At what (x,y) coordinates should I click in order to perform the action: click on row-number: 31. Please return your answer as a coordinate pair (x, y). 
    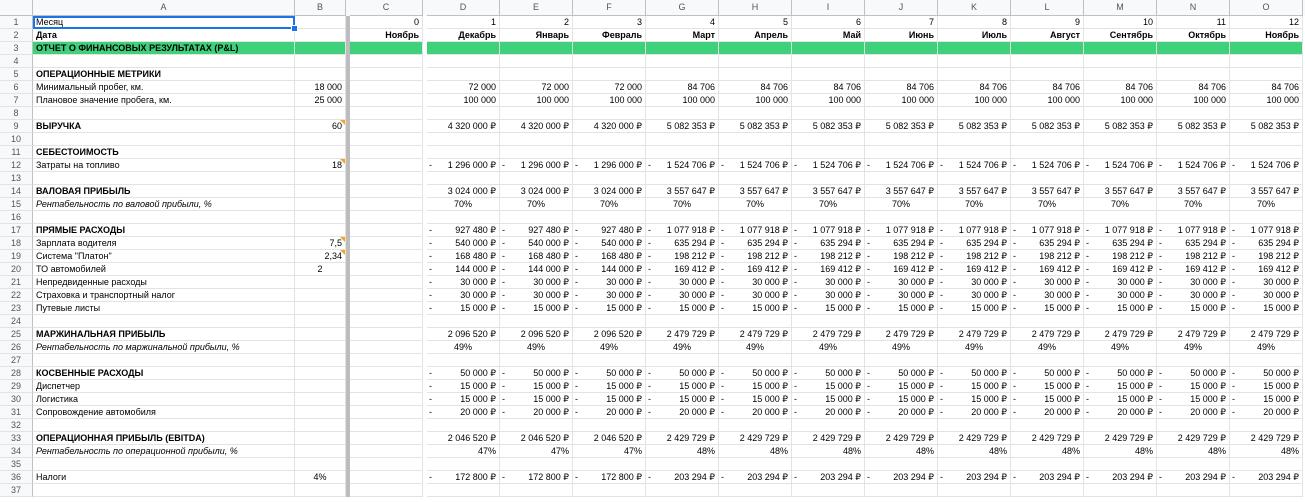
    Looking at the image, I should click on (16, 412).